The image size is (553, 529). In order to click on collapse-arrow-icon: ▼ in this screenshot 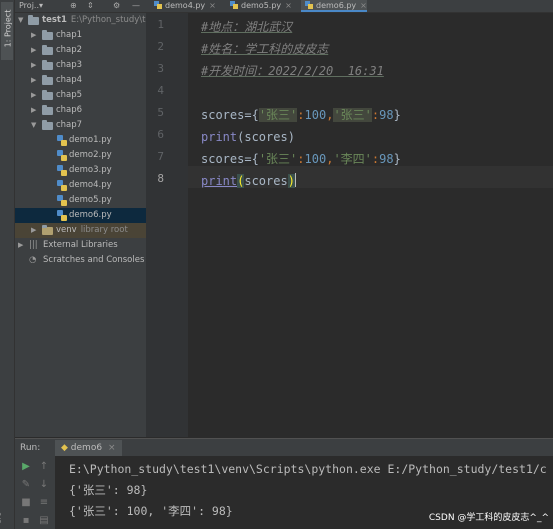, I will do `click(33, 125)`.